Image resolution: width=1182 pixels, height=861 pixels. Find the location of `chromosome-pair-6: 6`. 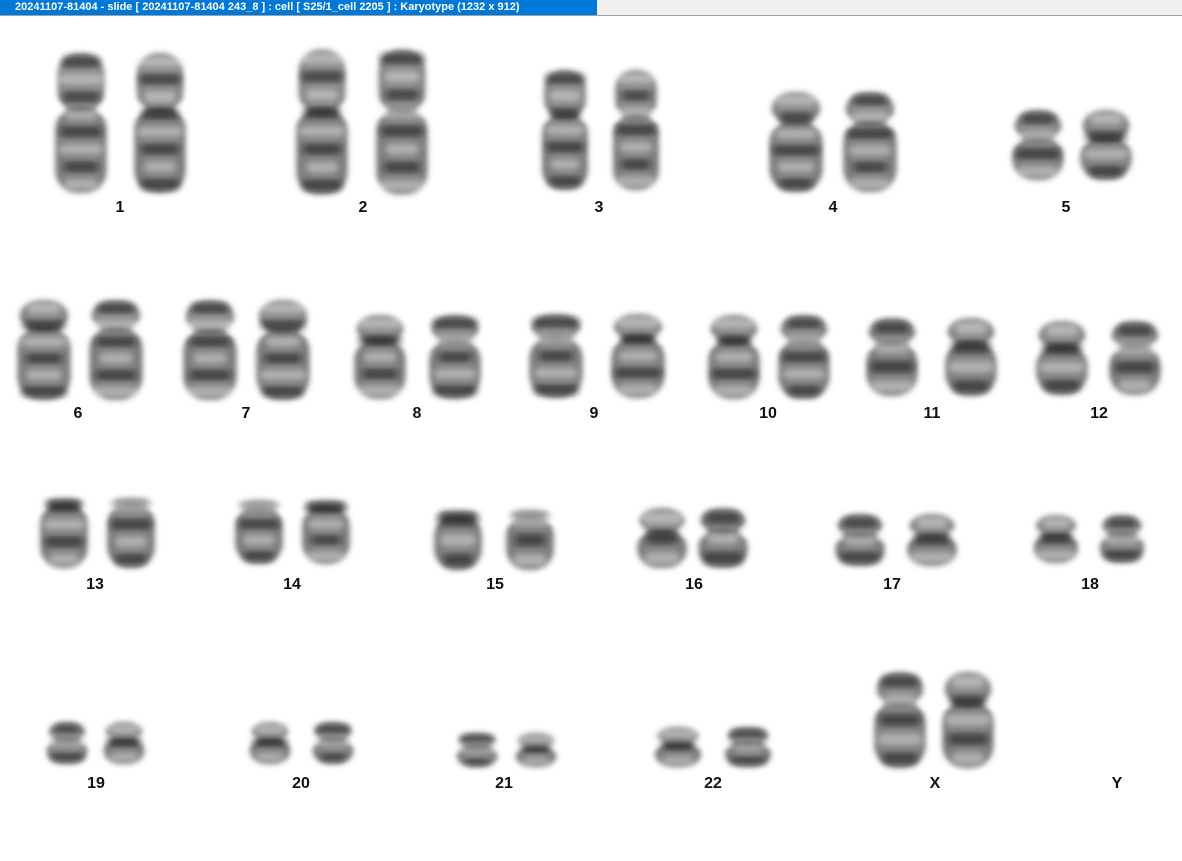

chromosome-pair-6: 6 is located at coordinates (80, 361).